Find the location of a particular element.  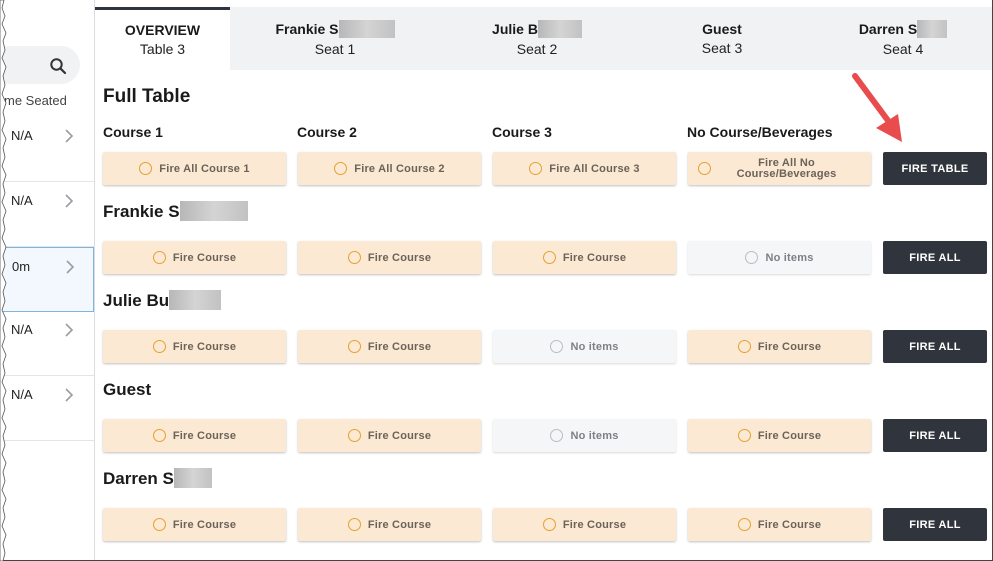

tab-subtitle: Seat 2 is located at coordinates (537, 48).